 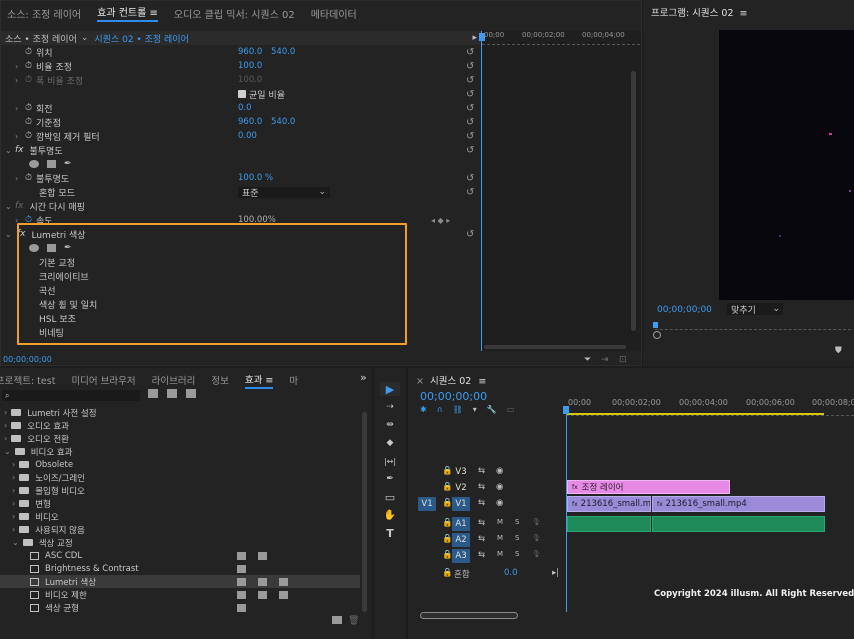 I want to click on effect-item: Brightness & Contrast, so click(x=180, y=568).